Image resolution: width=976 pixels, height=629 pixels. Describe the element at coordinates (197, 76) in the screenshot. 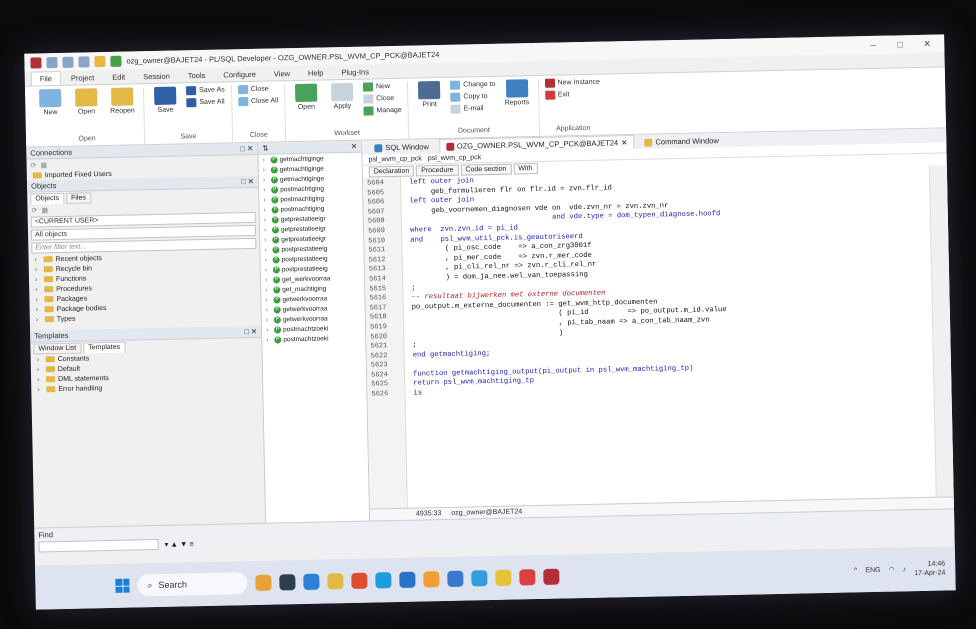

I see `tab-tools: Tools` at that location.